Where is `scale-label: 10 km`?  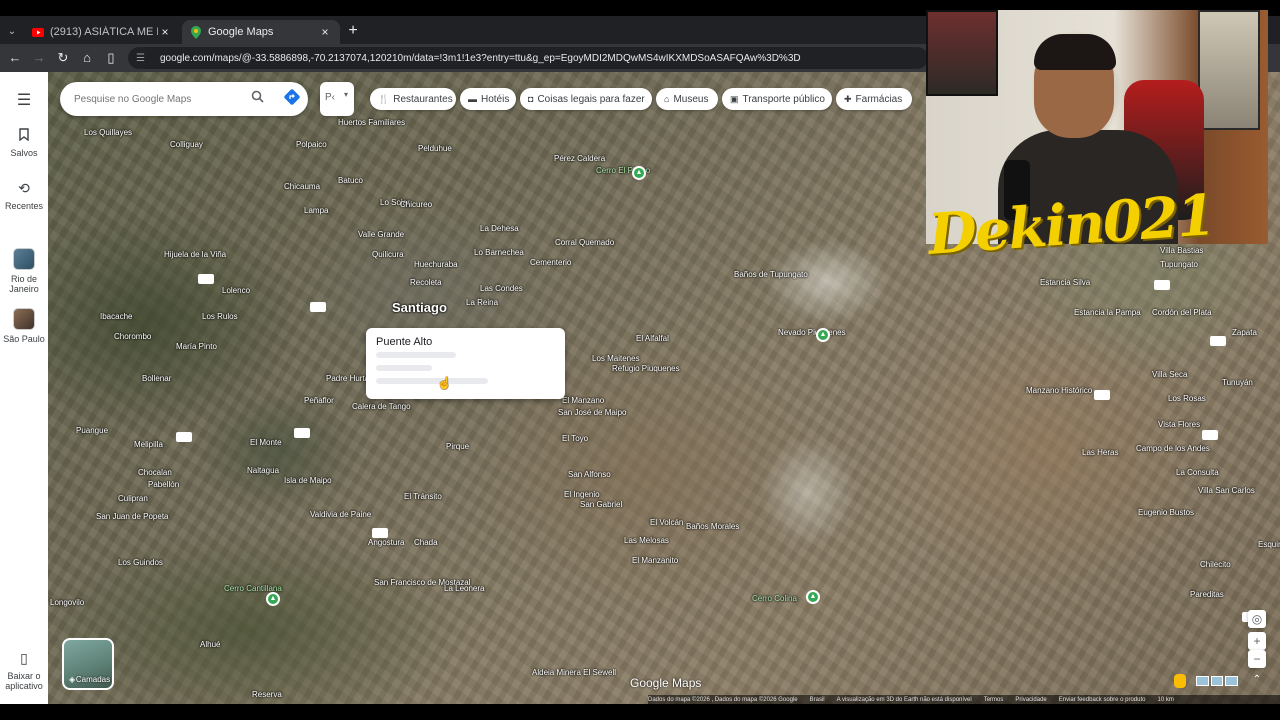 scale-label: 10 km is located at coordinates (1165, 700).